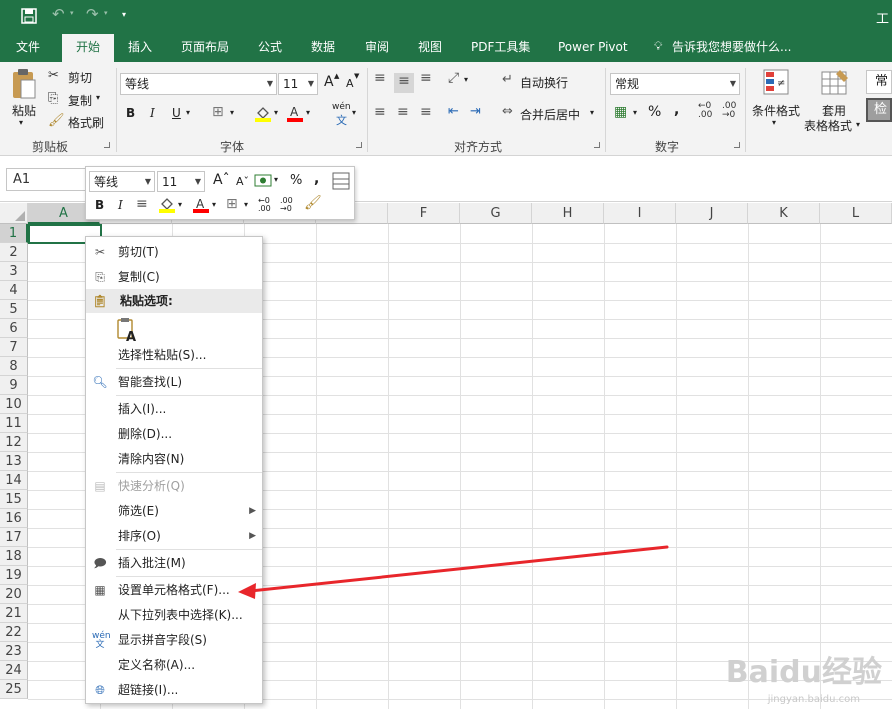 Image resolution: width=892 pixels, height=709 pixels. I want to click on watermark-logo-text: Baidu经验, so click(803, 672).